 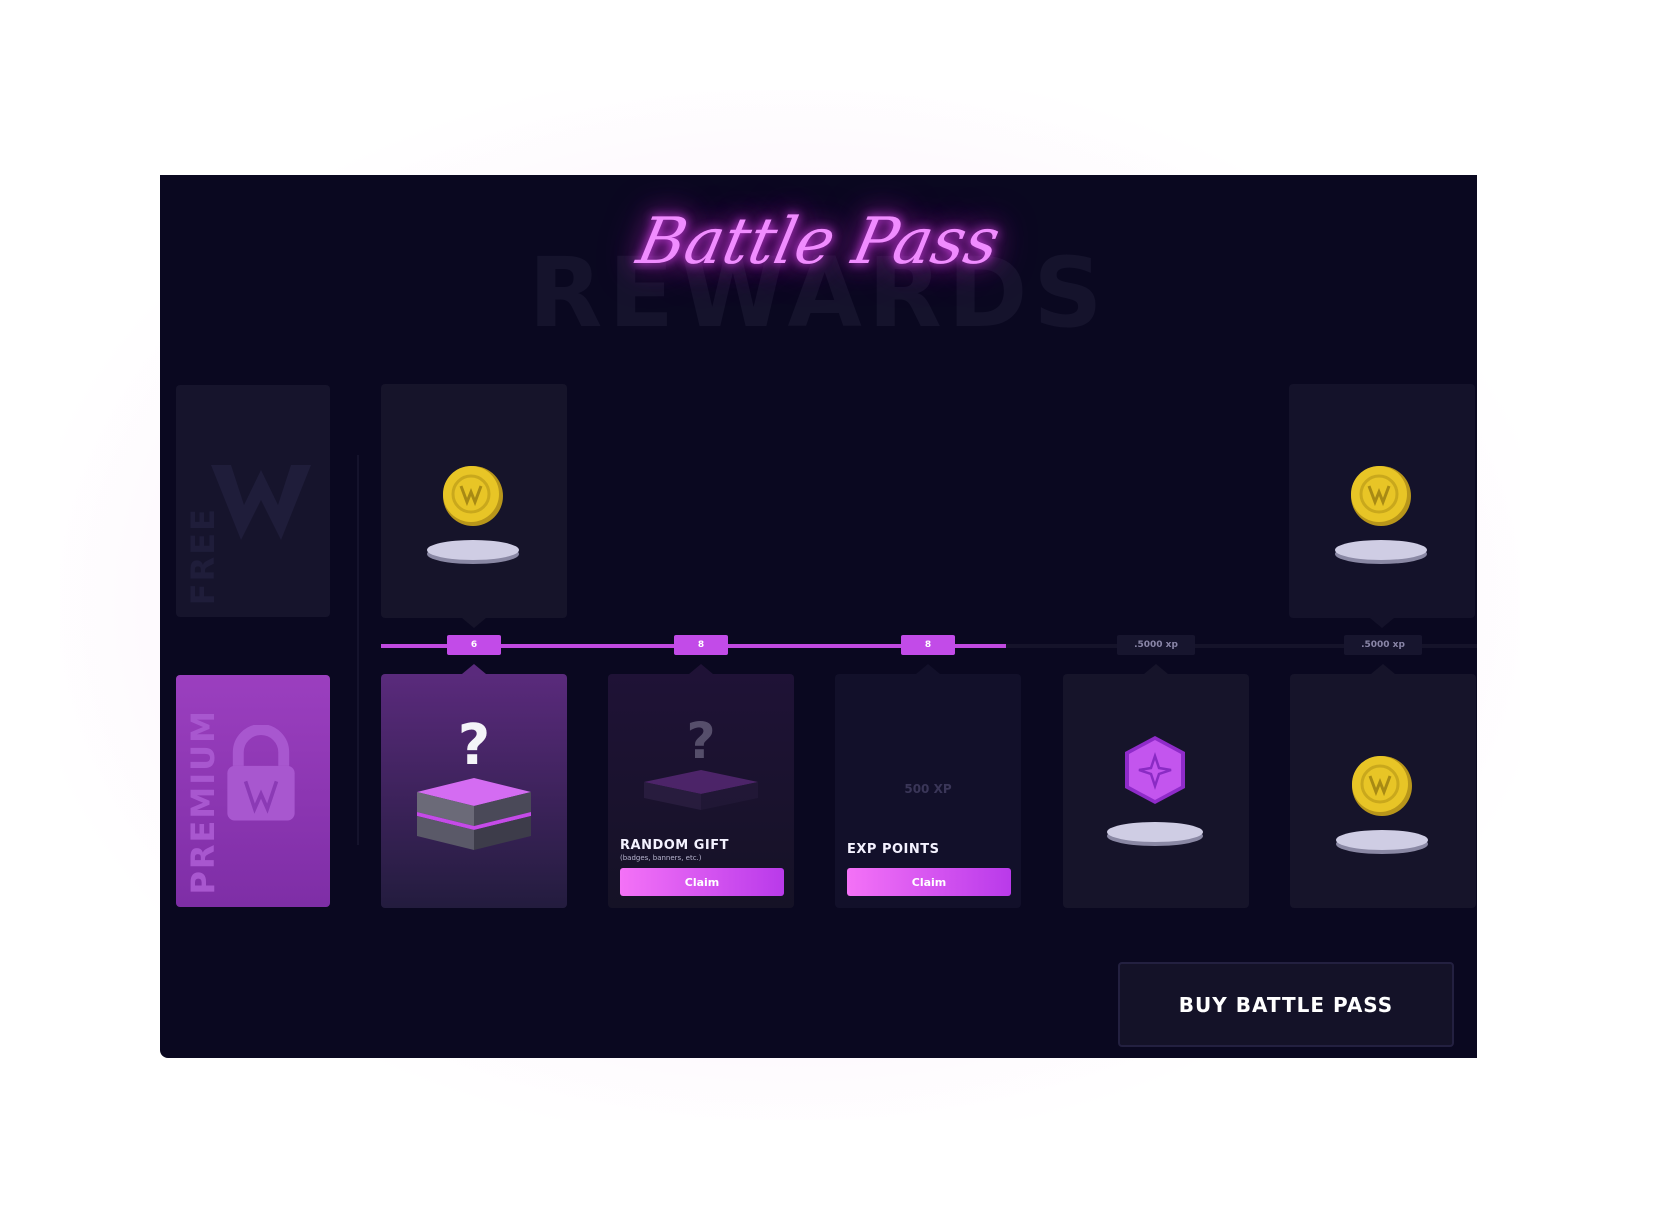 What do you see at coordinates (1286, 1004) in the screenshot?
I see `buy-battle-pass-button: BUY BATTLE PASS` at bounding box center [1286, 1004].